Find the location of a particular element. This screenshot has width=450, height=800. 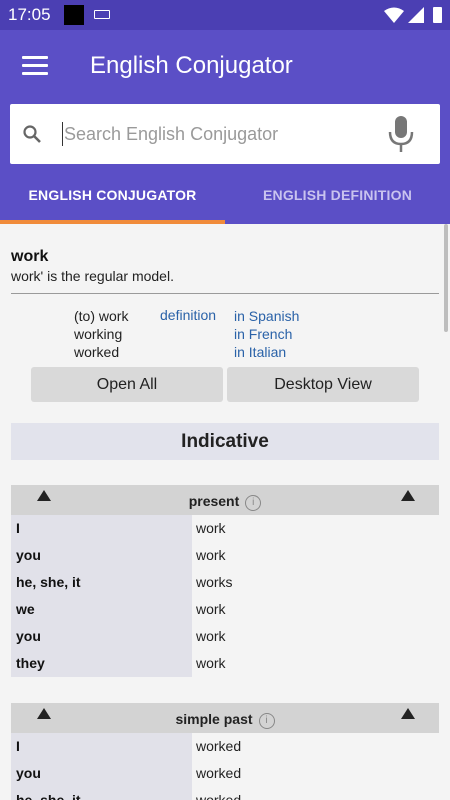

form-infinitive: (to) work is located at coordinates (101, 316).